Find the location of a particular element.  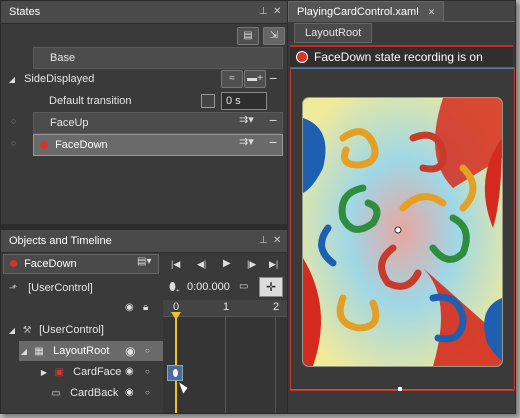

ruler-tick-2: 2 is located at coordinates (276, 307).